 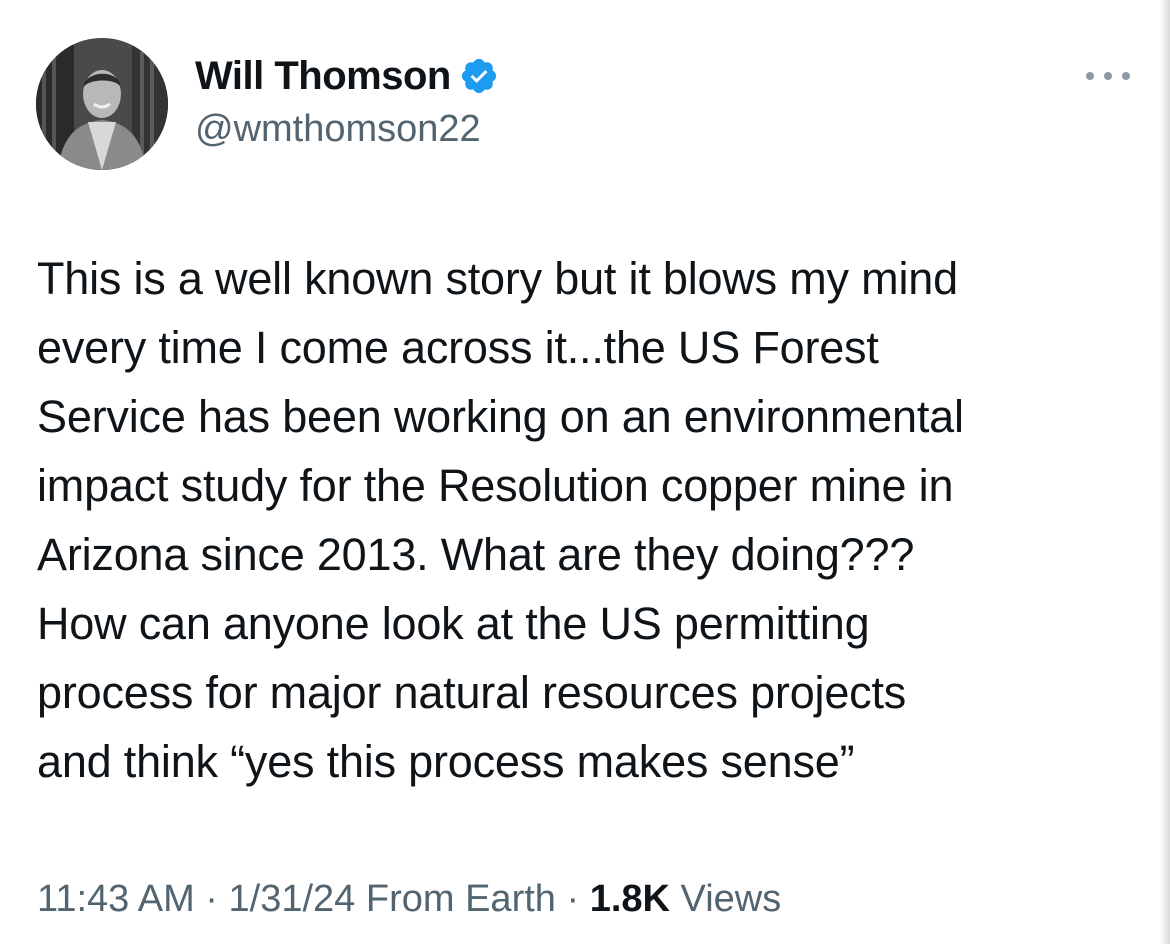 I want to click on avatar, so click(x=102, y=104).